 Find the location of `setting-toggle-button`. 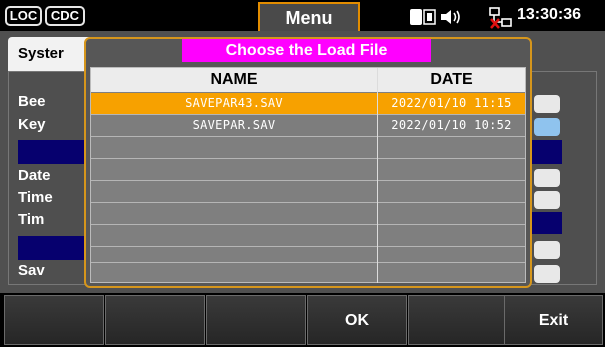

setting-toggle-button is located at coordinates (547, 104).